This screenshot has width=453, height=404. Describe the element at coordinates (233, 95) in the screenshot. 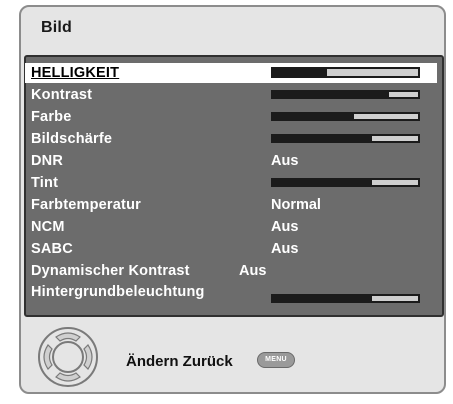

I see `menu-item-kontrast: Kontrast` at that location.